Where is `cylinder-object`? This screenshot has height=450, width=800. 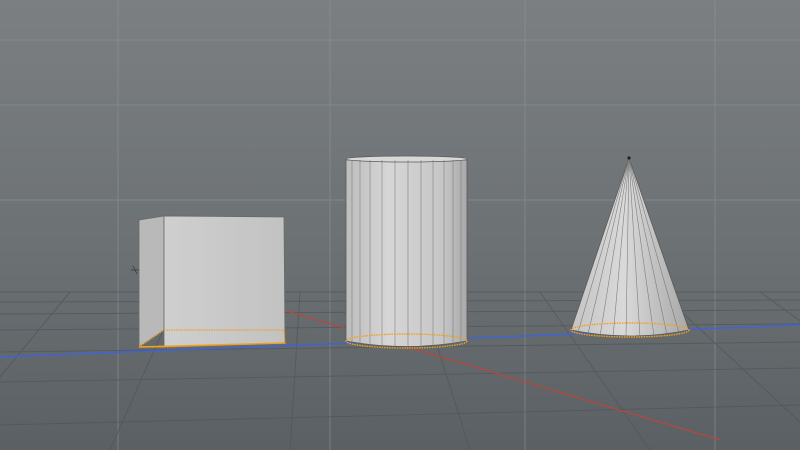
cylinder-object is located at coordinates (406, 252).